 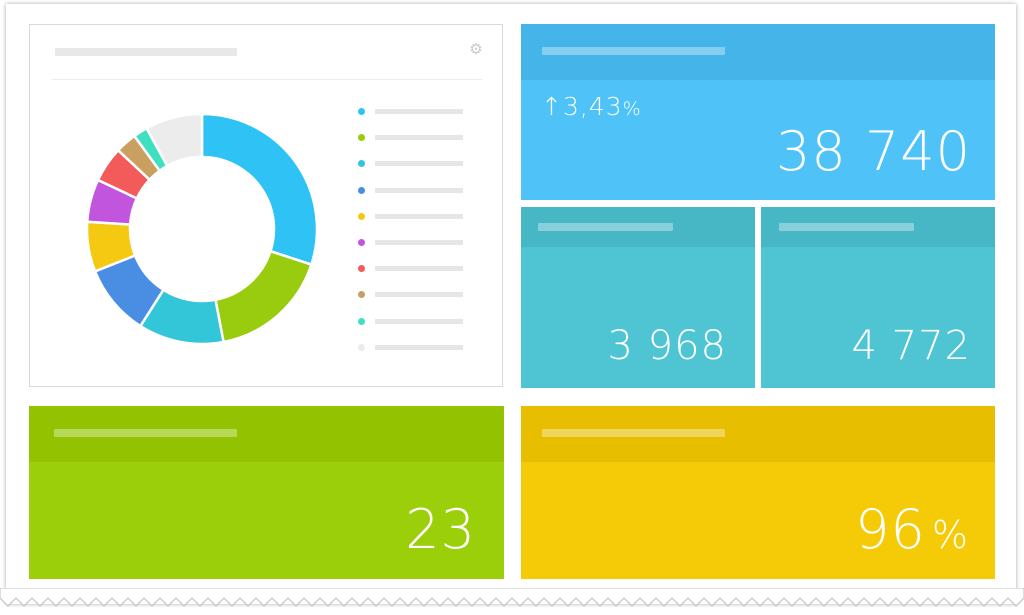 I want to click on kpi-tile-right-header, so click(x=878, y=227).